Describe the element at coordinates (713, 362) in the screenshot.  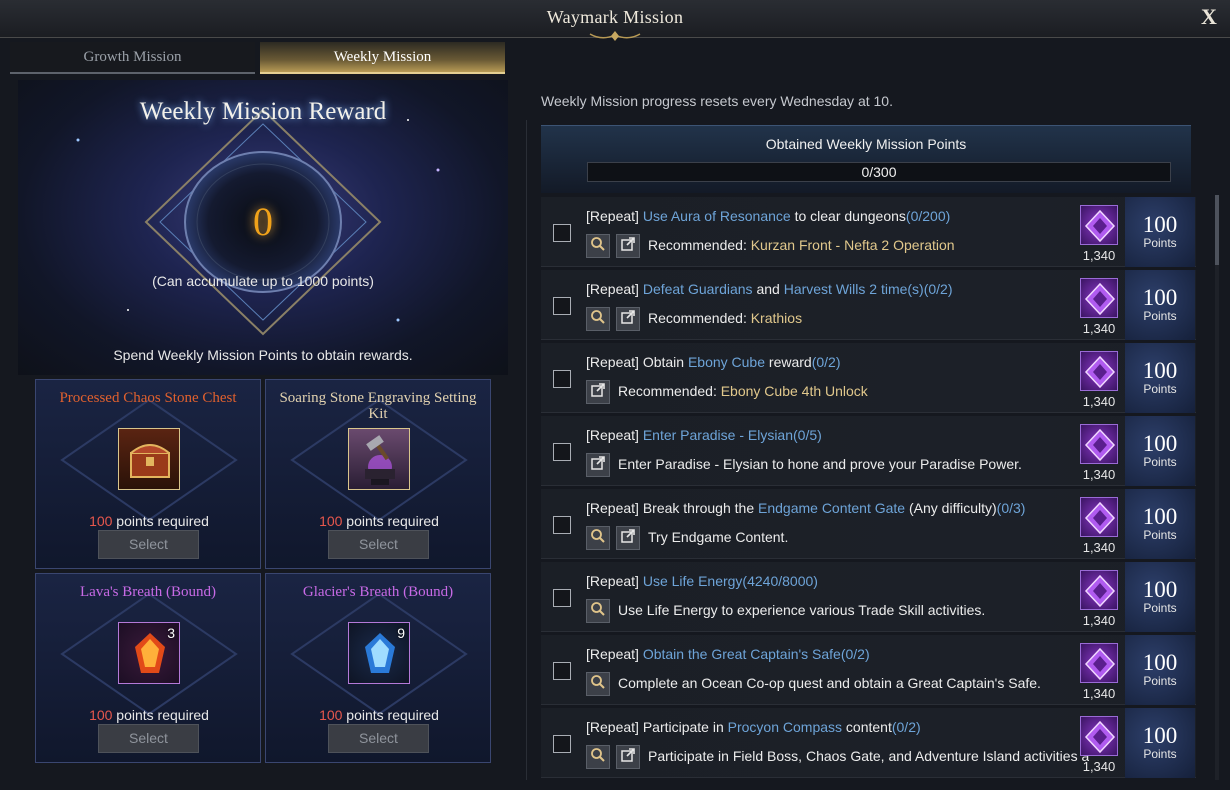
I see `mission-title: [Repeat] Obtain Ebony Cube reward(0/2)` at that location.